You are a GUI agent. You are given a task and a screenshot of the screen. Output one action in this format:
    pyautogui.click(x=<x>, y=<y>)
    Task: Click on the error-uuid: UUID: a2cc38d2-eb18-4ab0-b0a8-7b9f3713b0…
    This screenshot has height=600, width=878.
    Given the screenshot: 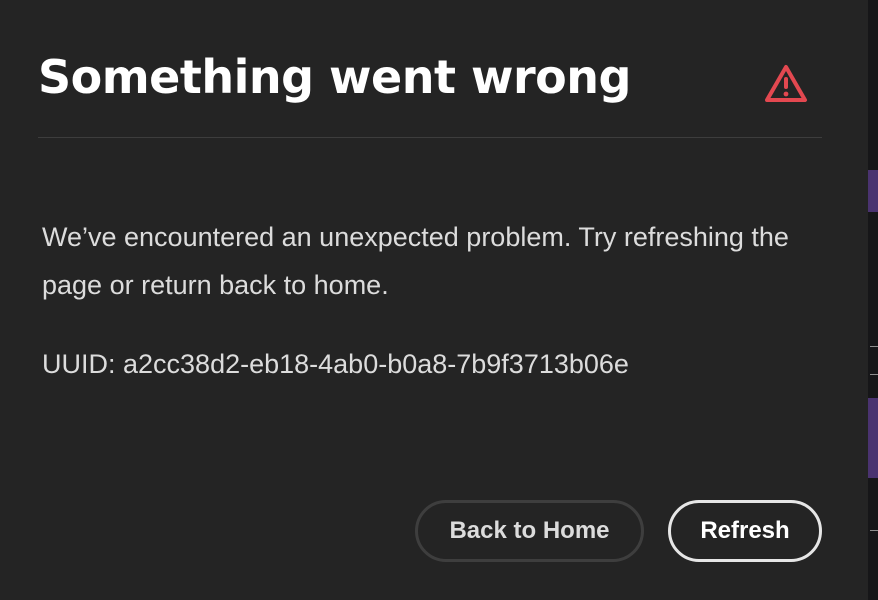 What is the action you would take?
    pyautogui.click(x=335, y=364)
    